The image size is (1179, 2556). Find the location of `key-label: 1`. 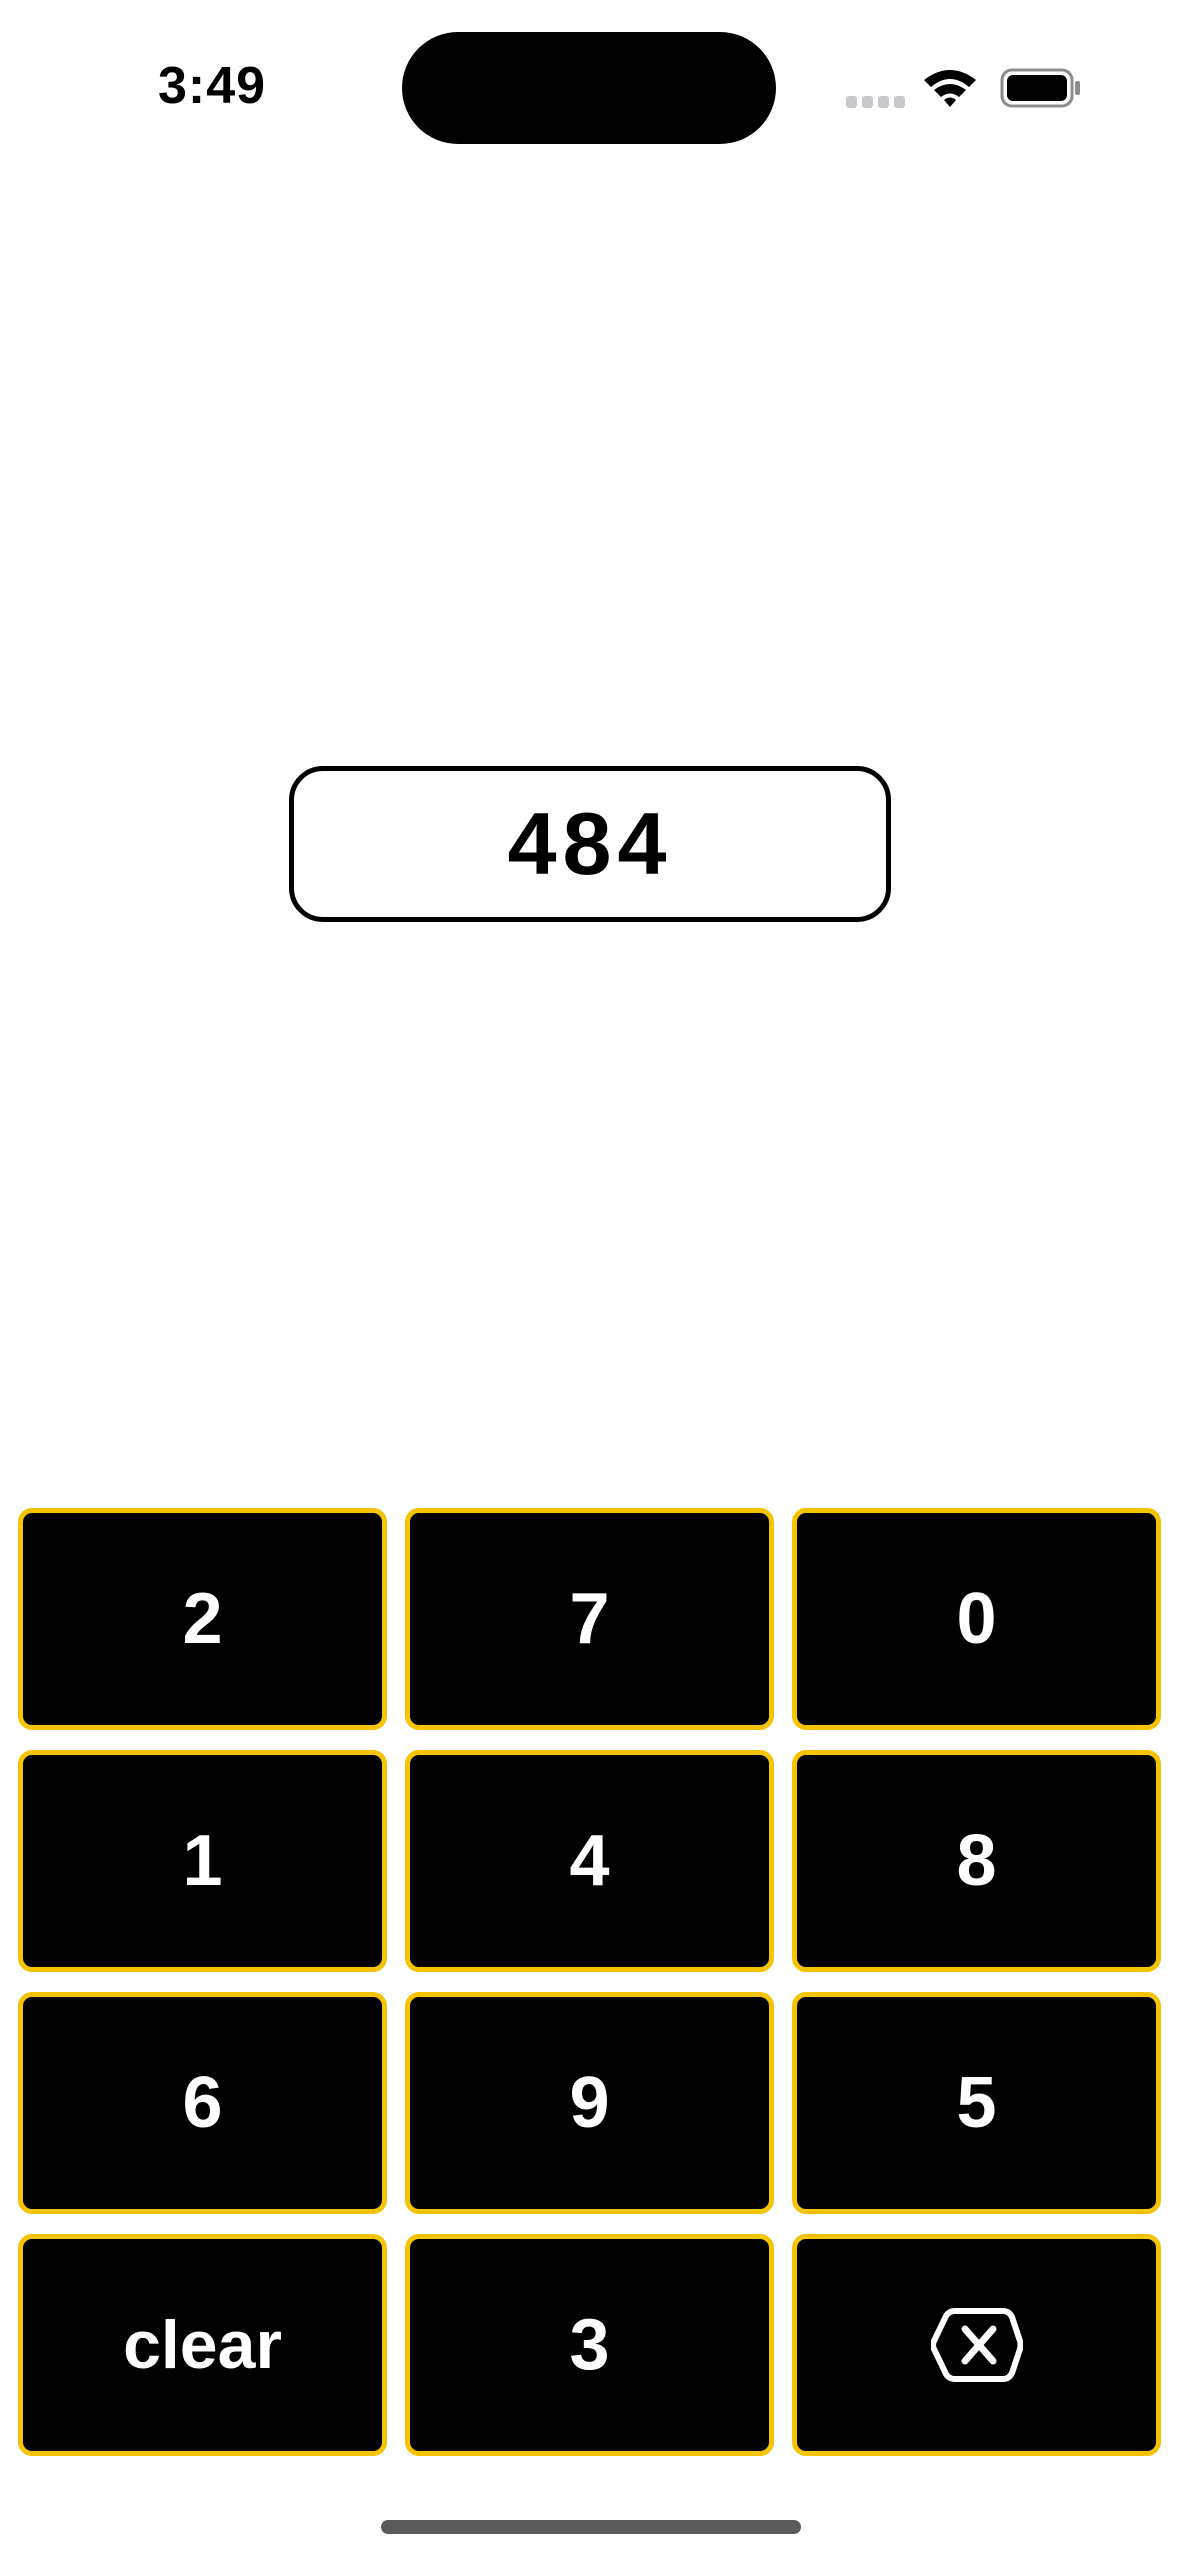

key-label: 1 is located at coordinates (202, 1861).